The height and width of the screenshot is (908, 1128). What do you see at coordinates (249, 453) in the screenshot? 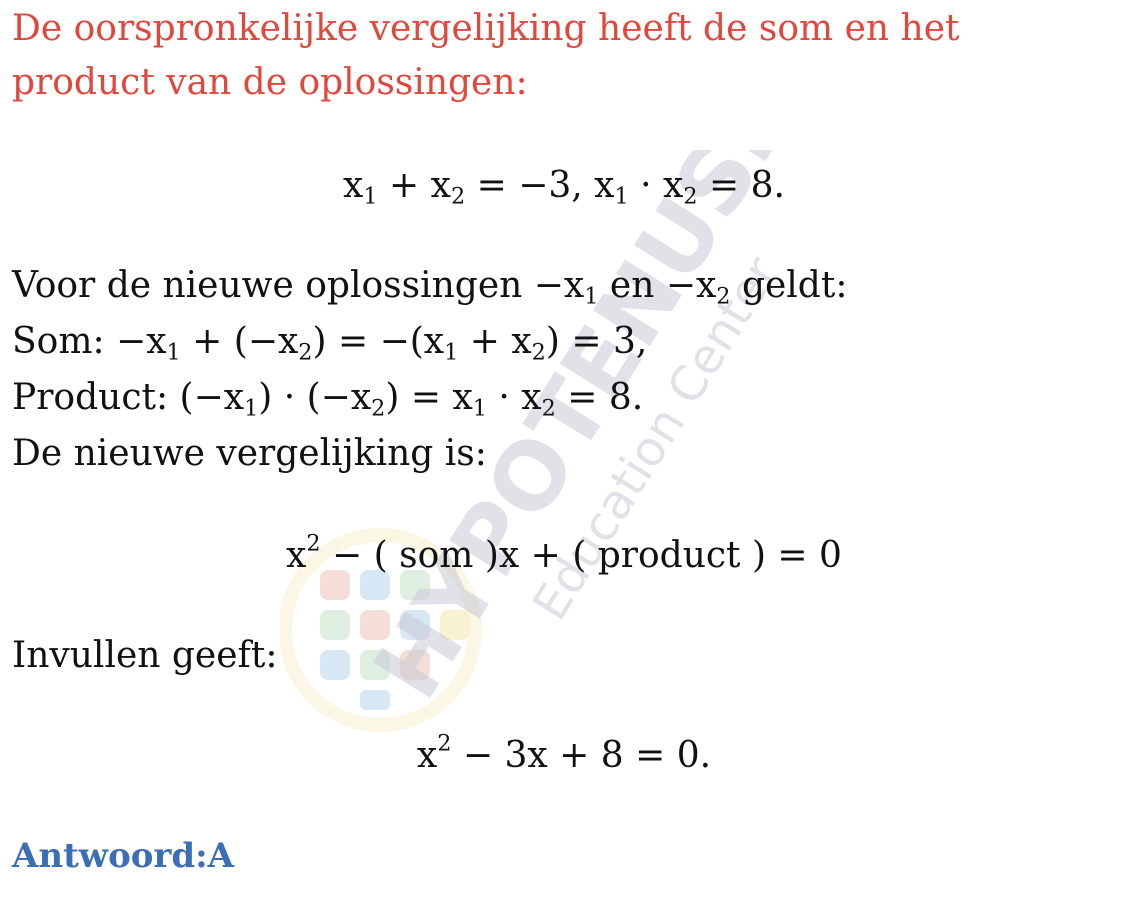
I see `new-equation-label: De nieuwe vergelijking is:` at bounding box center [249, 453].